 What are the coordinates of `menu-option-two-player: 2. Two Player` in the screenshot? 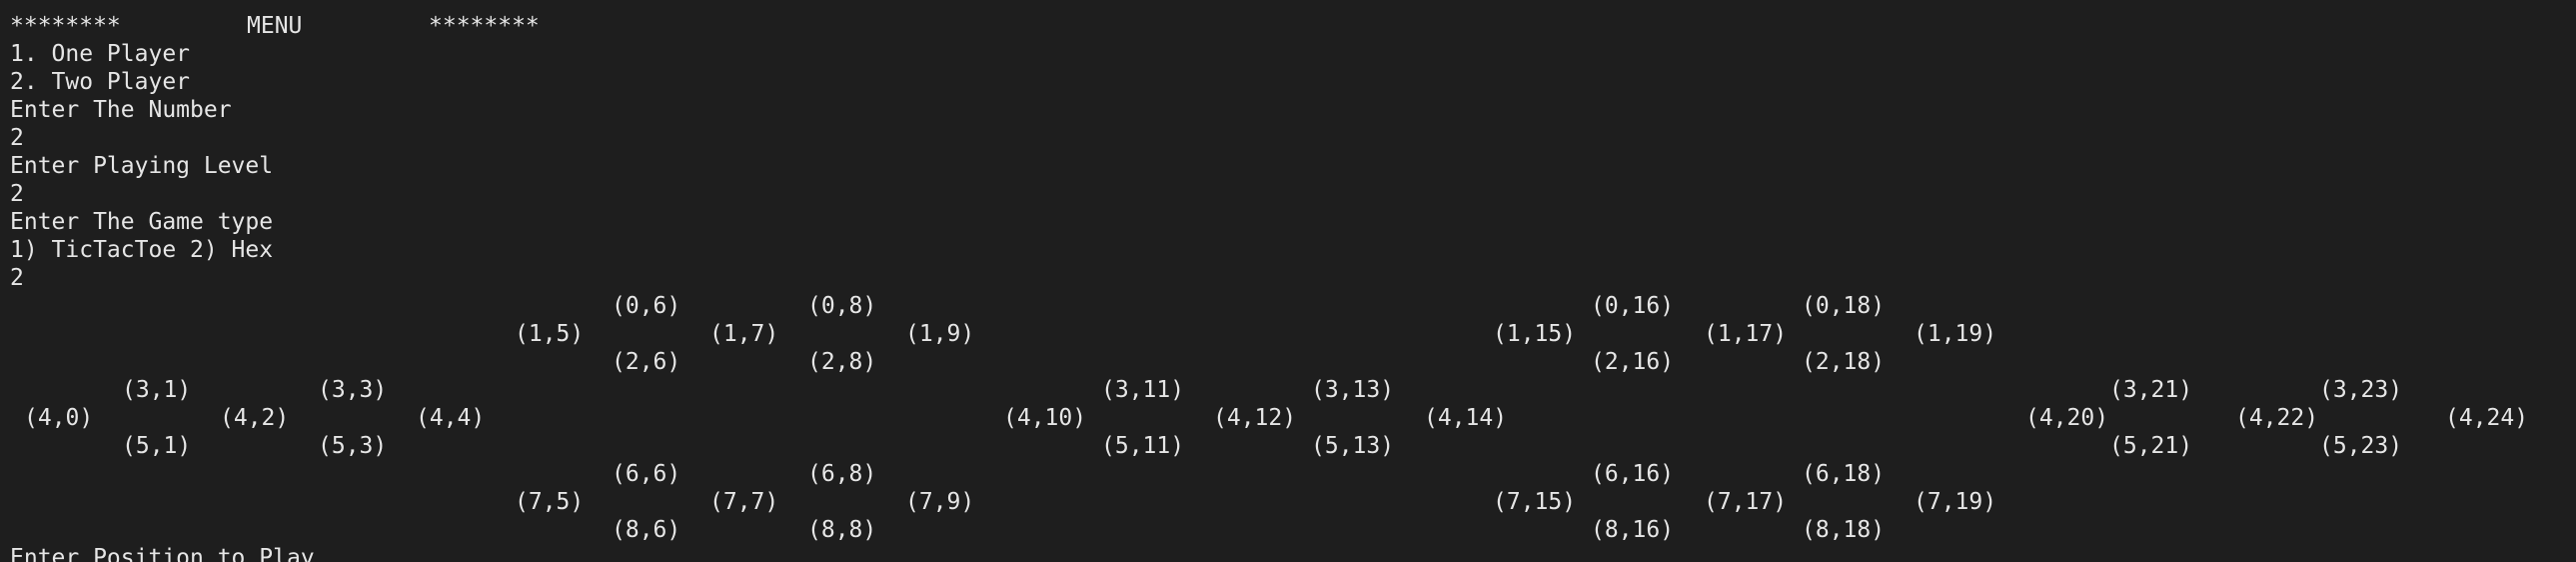 It's located at (100, 82).